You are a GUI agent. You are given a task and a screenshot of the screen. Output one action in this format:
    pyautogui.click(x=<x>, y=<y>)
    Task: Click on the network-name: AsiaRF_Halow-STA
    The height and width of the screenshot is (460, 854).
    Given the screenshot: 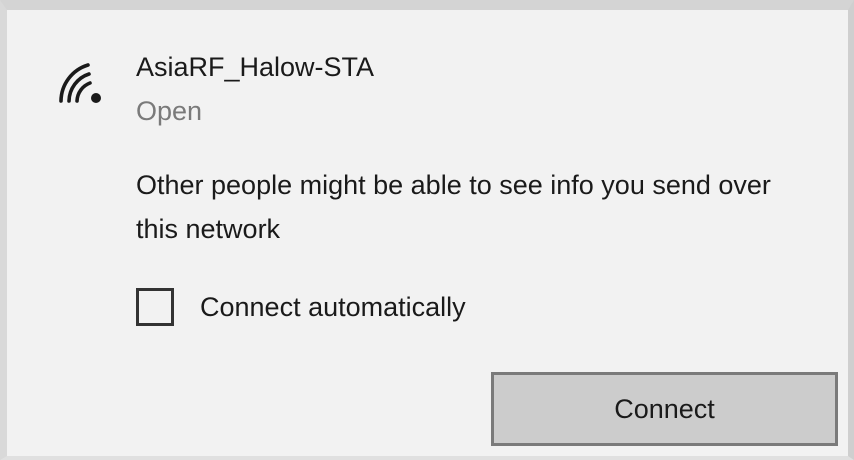 What is the action you would take?
    pyautogui.click(x=255, y=67)
    